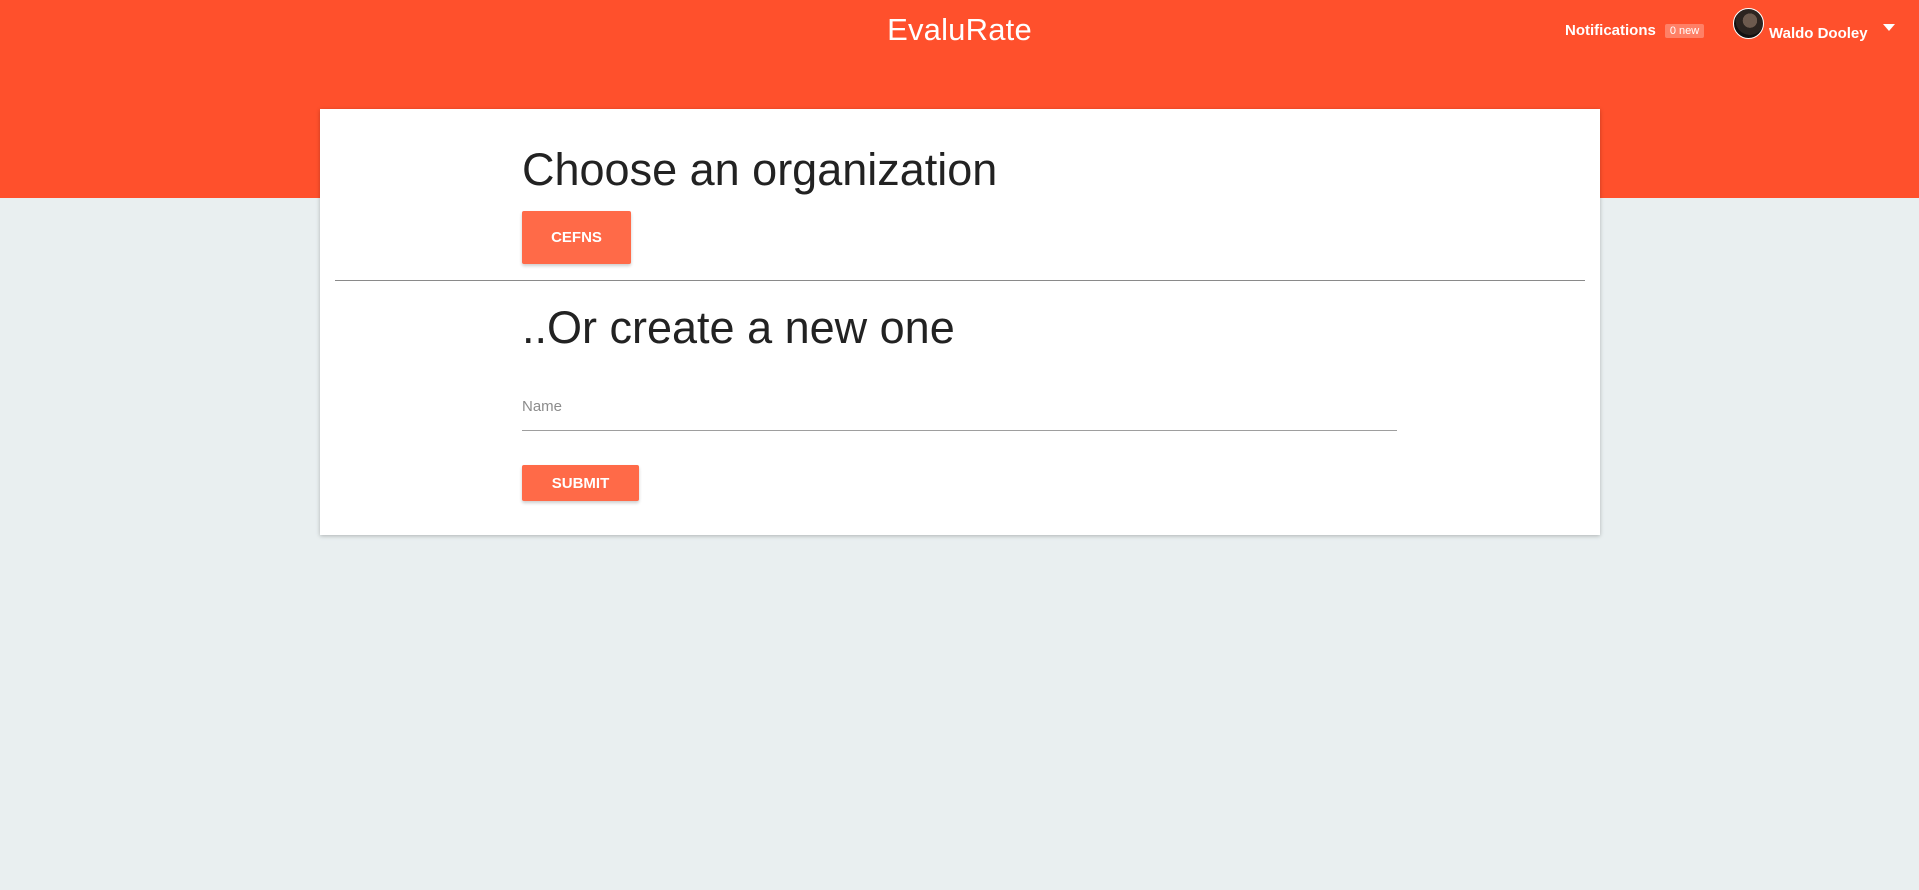 The width and height of the screenshot is (1919, 890). Describe the element at coordinates (576, 237) in the screenshot. I see `organization-button-cefns: CEFNS` at that location.